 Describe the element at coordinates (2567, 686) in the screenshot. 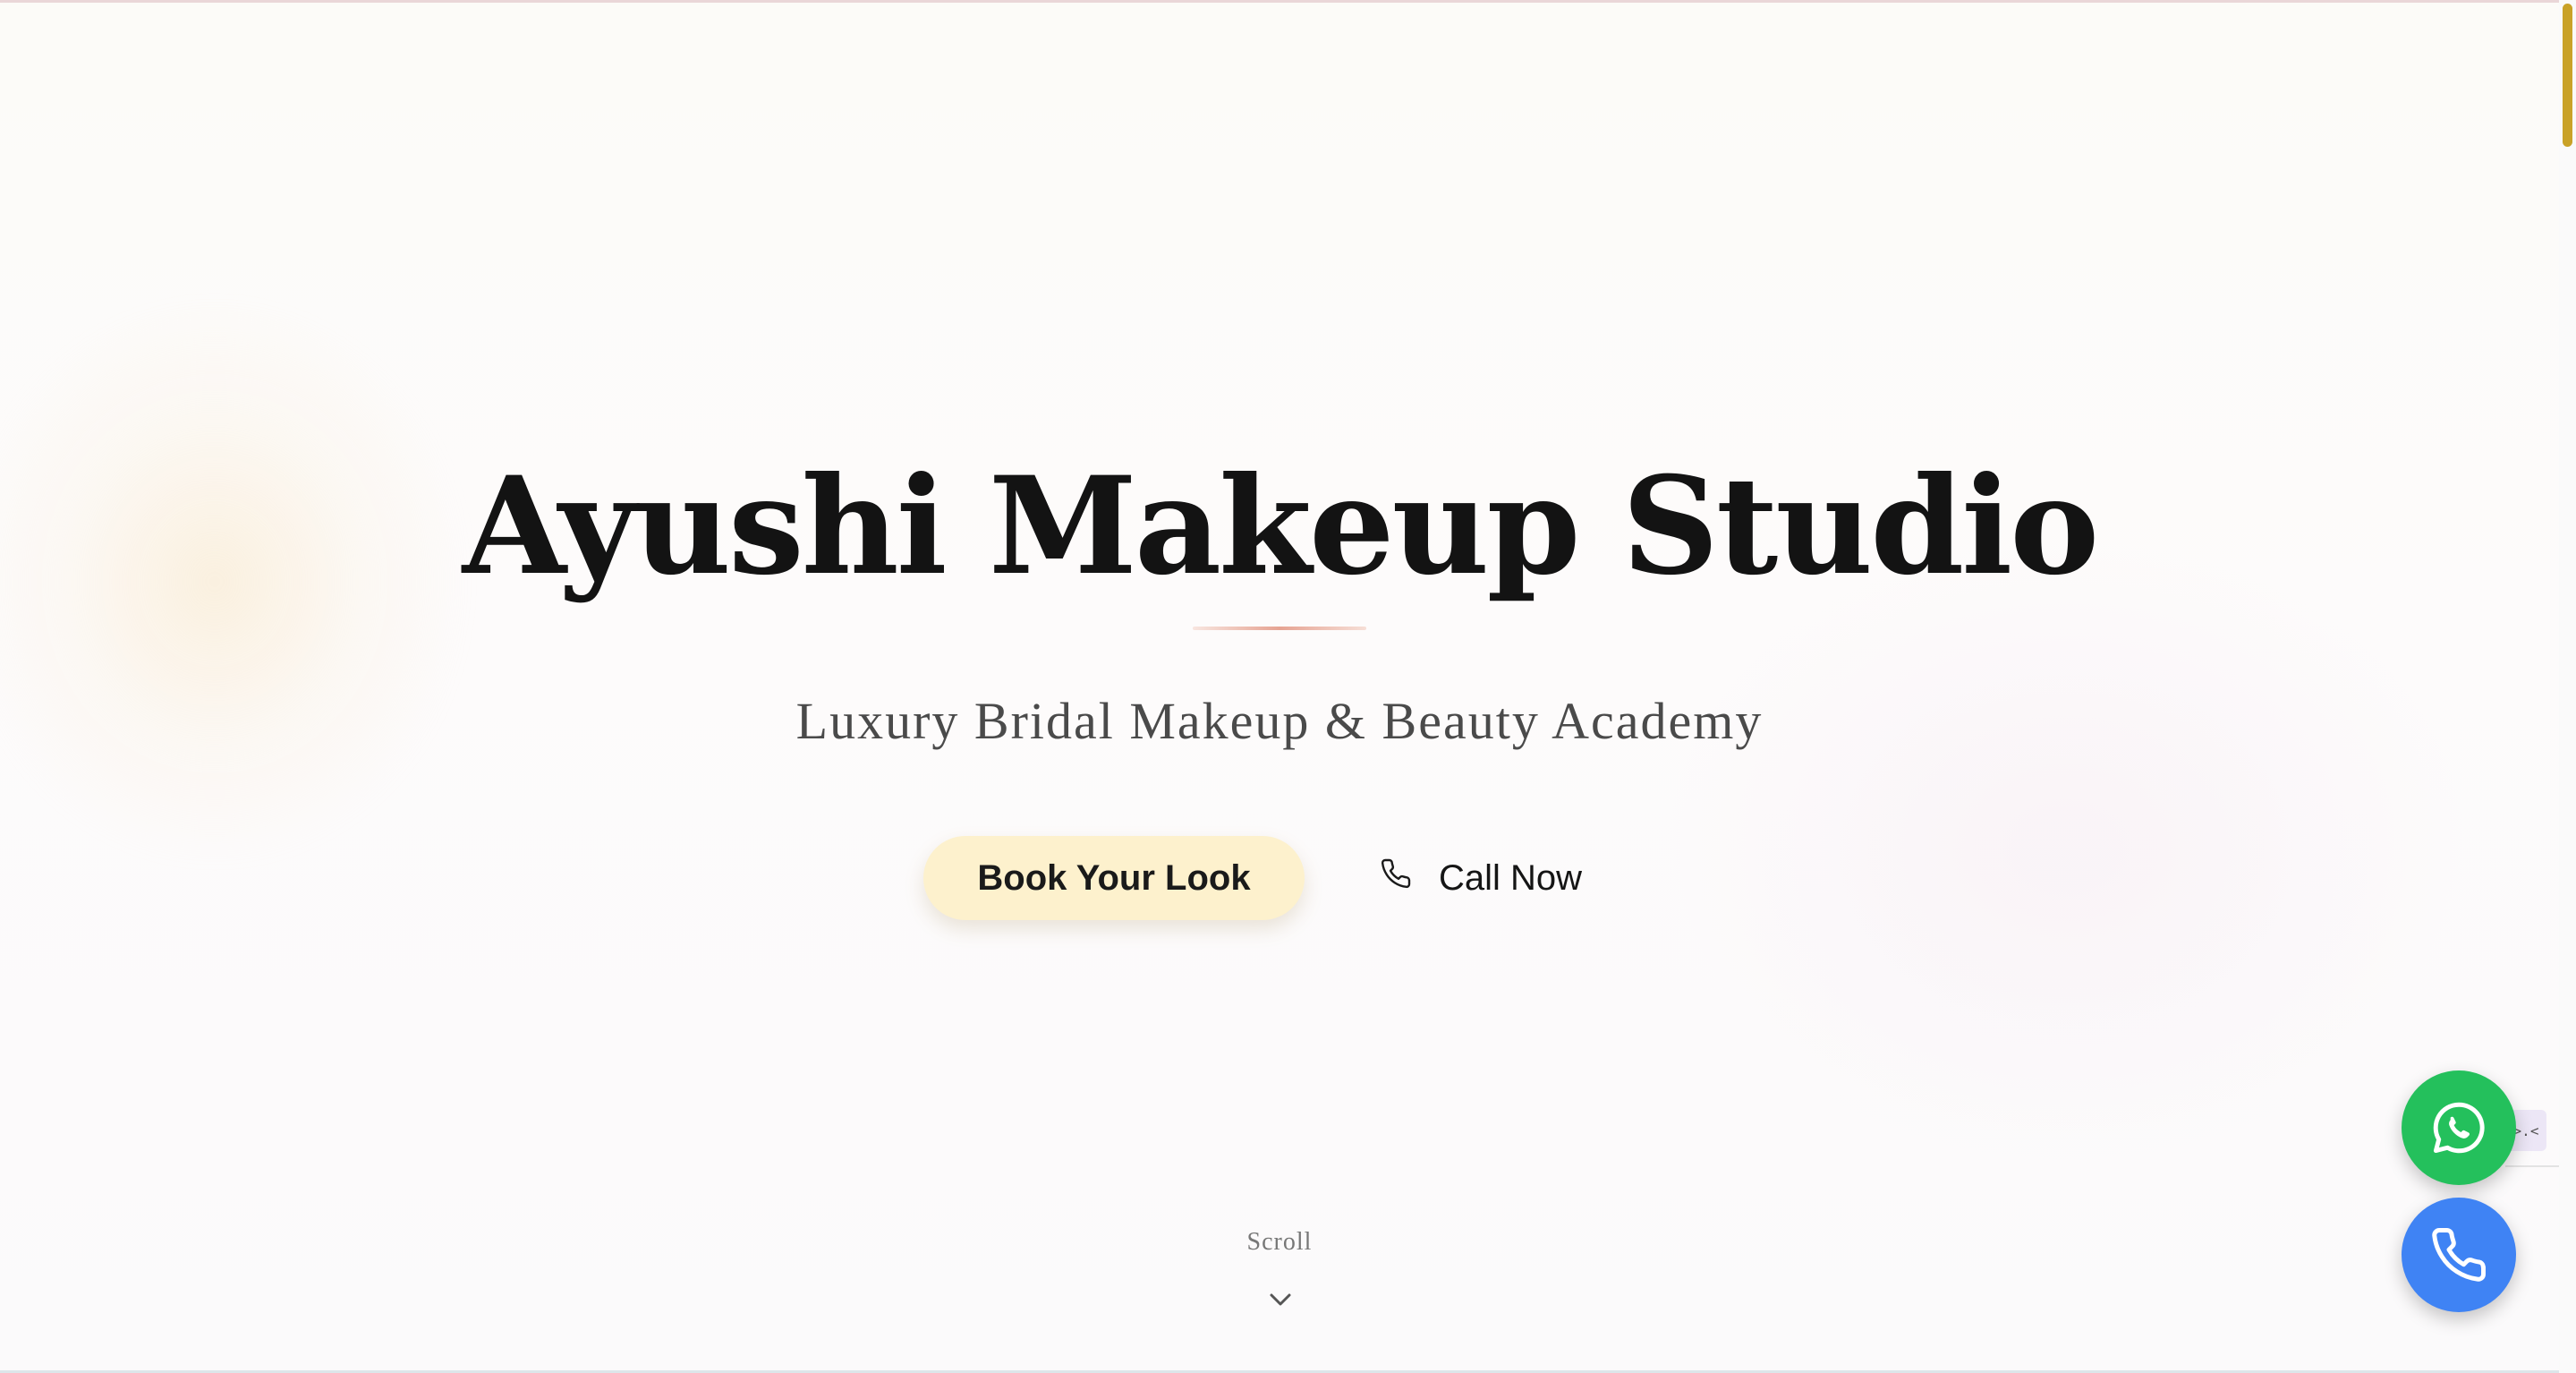

I see `scrollbar-track` at that location.